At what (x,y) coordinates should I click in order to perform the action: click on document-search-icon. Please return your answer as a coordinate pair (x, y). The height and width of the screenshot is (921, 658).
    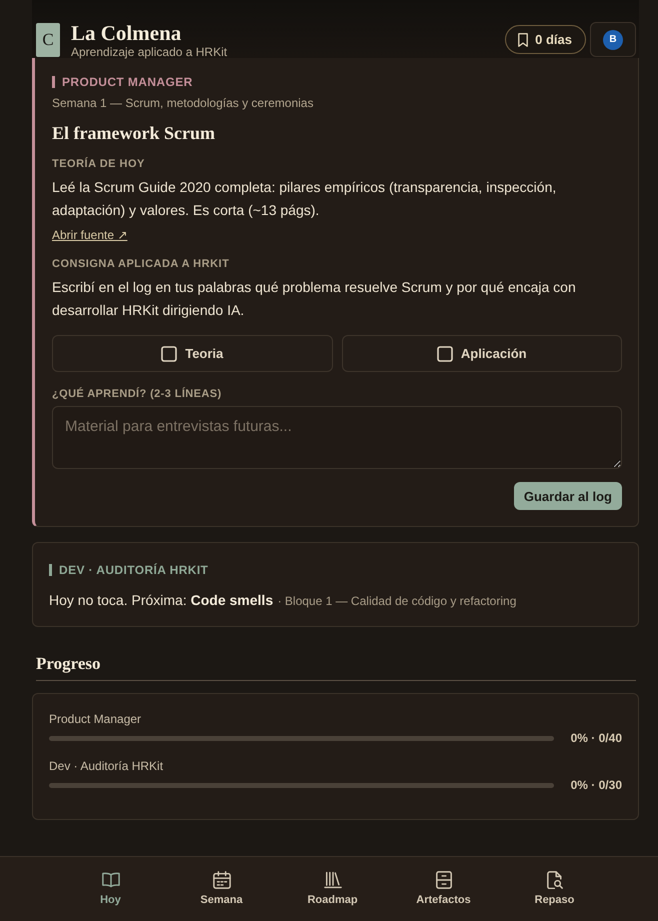
    Looking at the image, I should click on (555, 880).